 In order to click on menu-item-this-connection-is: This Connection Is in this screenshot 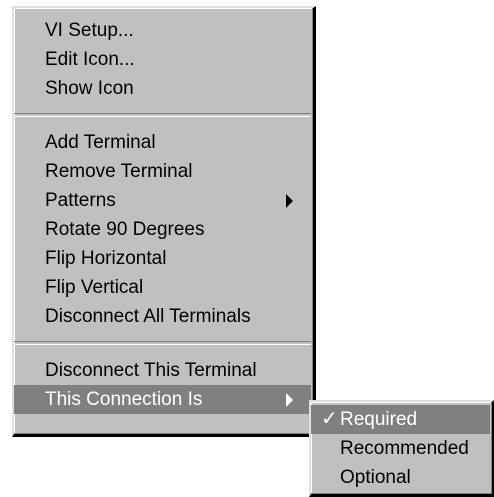, I will do `click(162, 399)`.